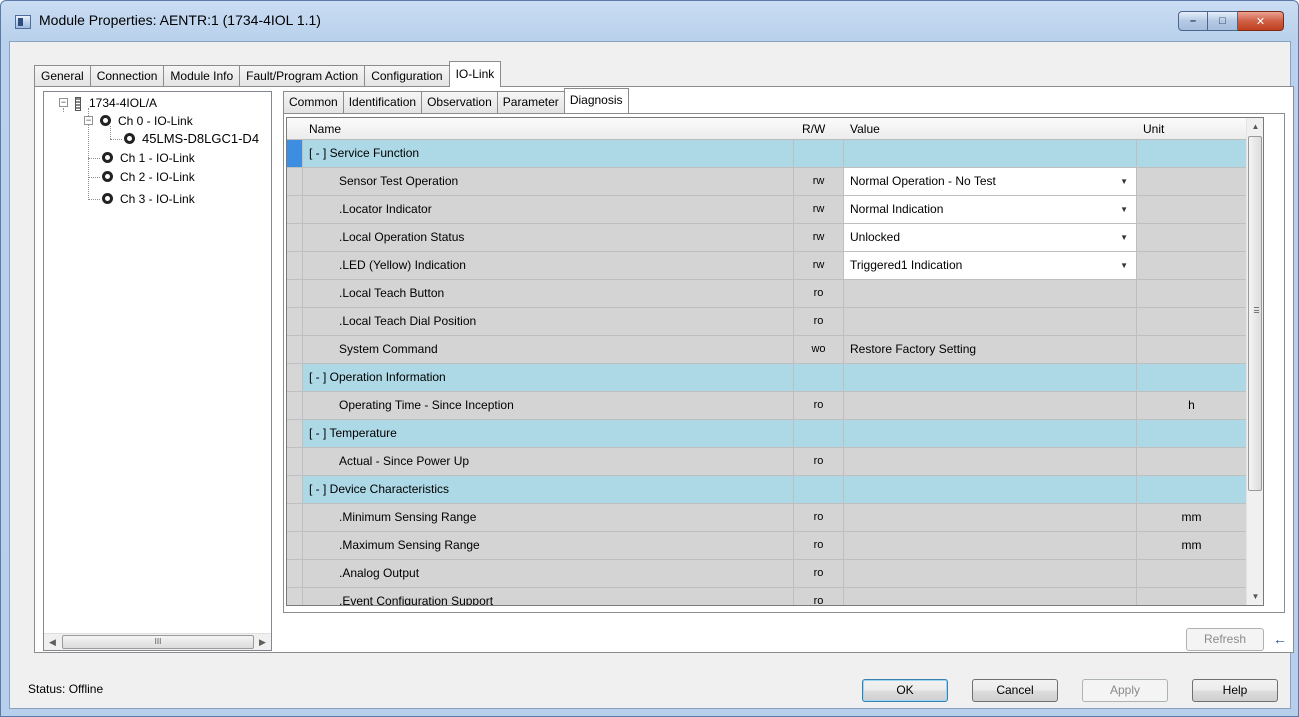 The image size is (1299, 717). I want to click on parameter-row: .Event Configuration Support ro, so click(775, 597).